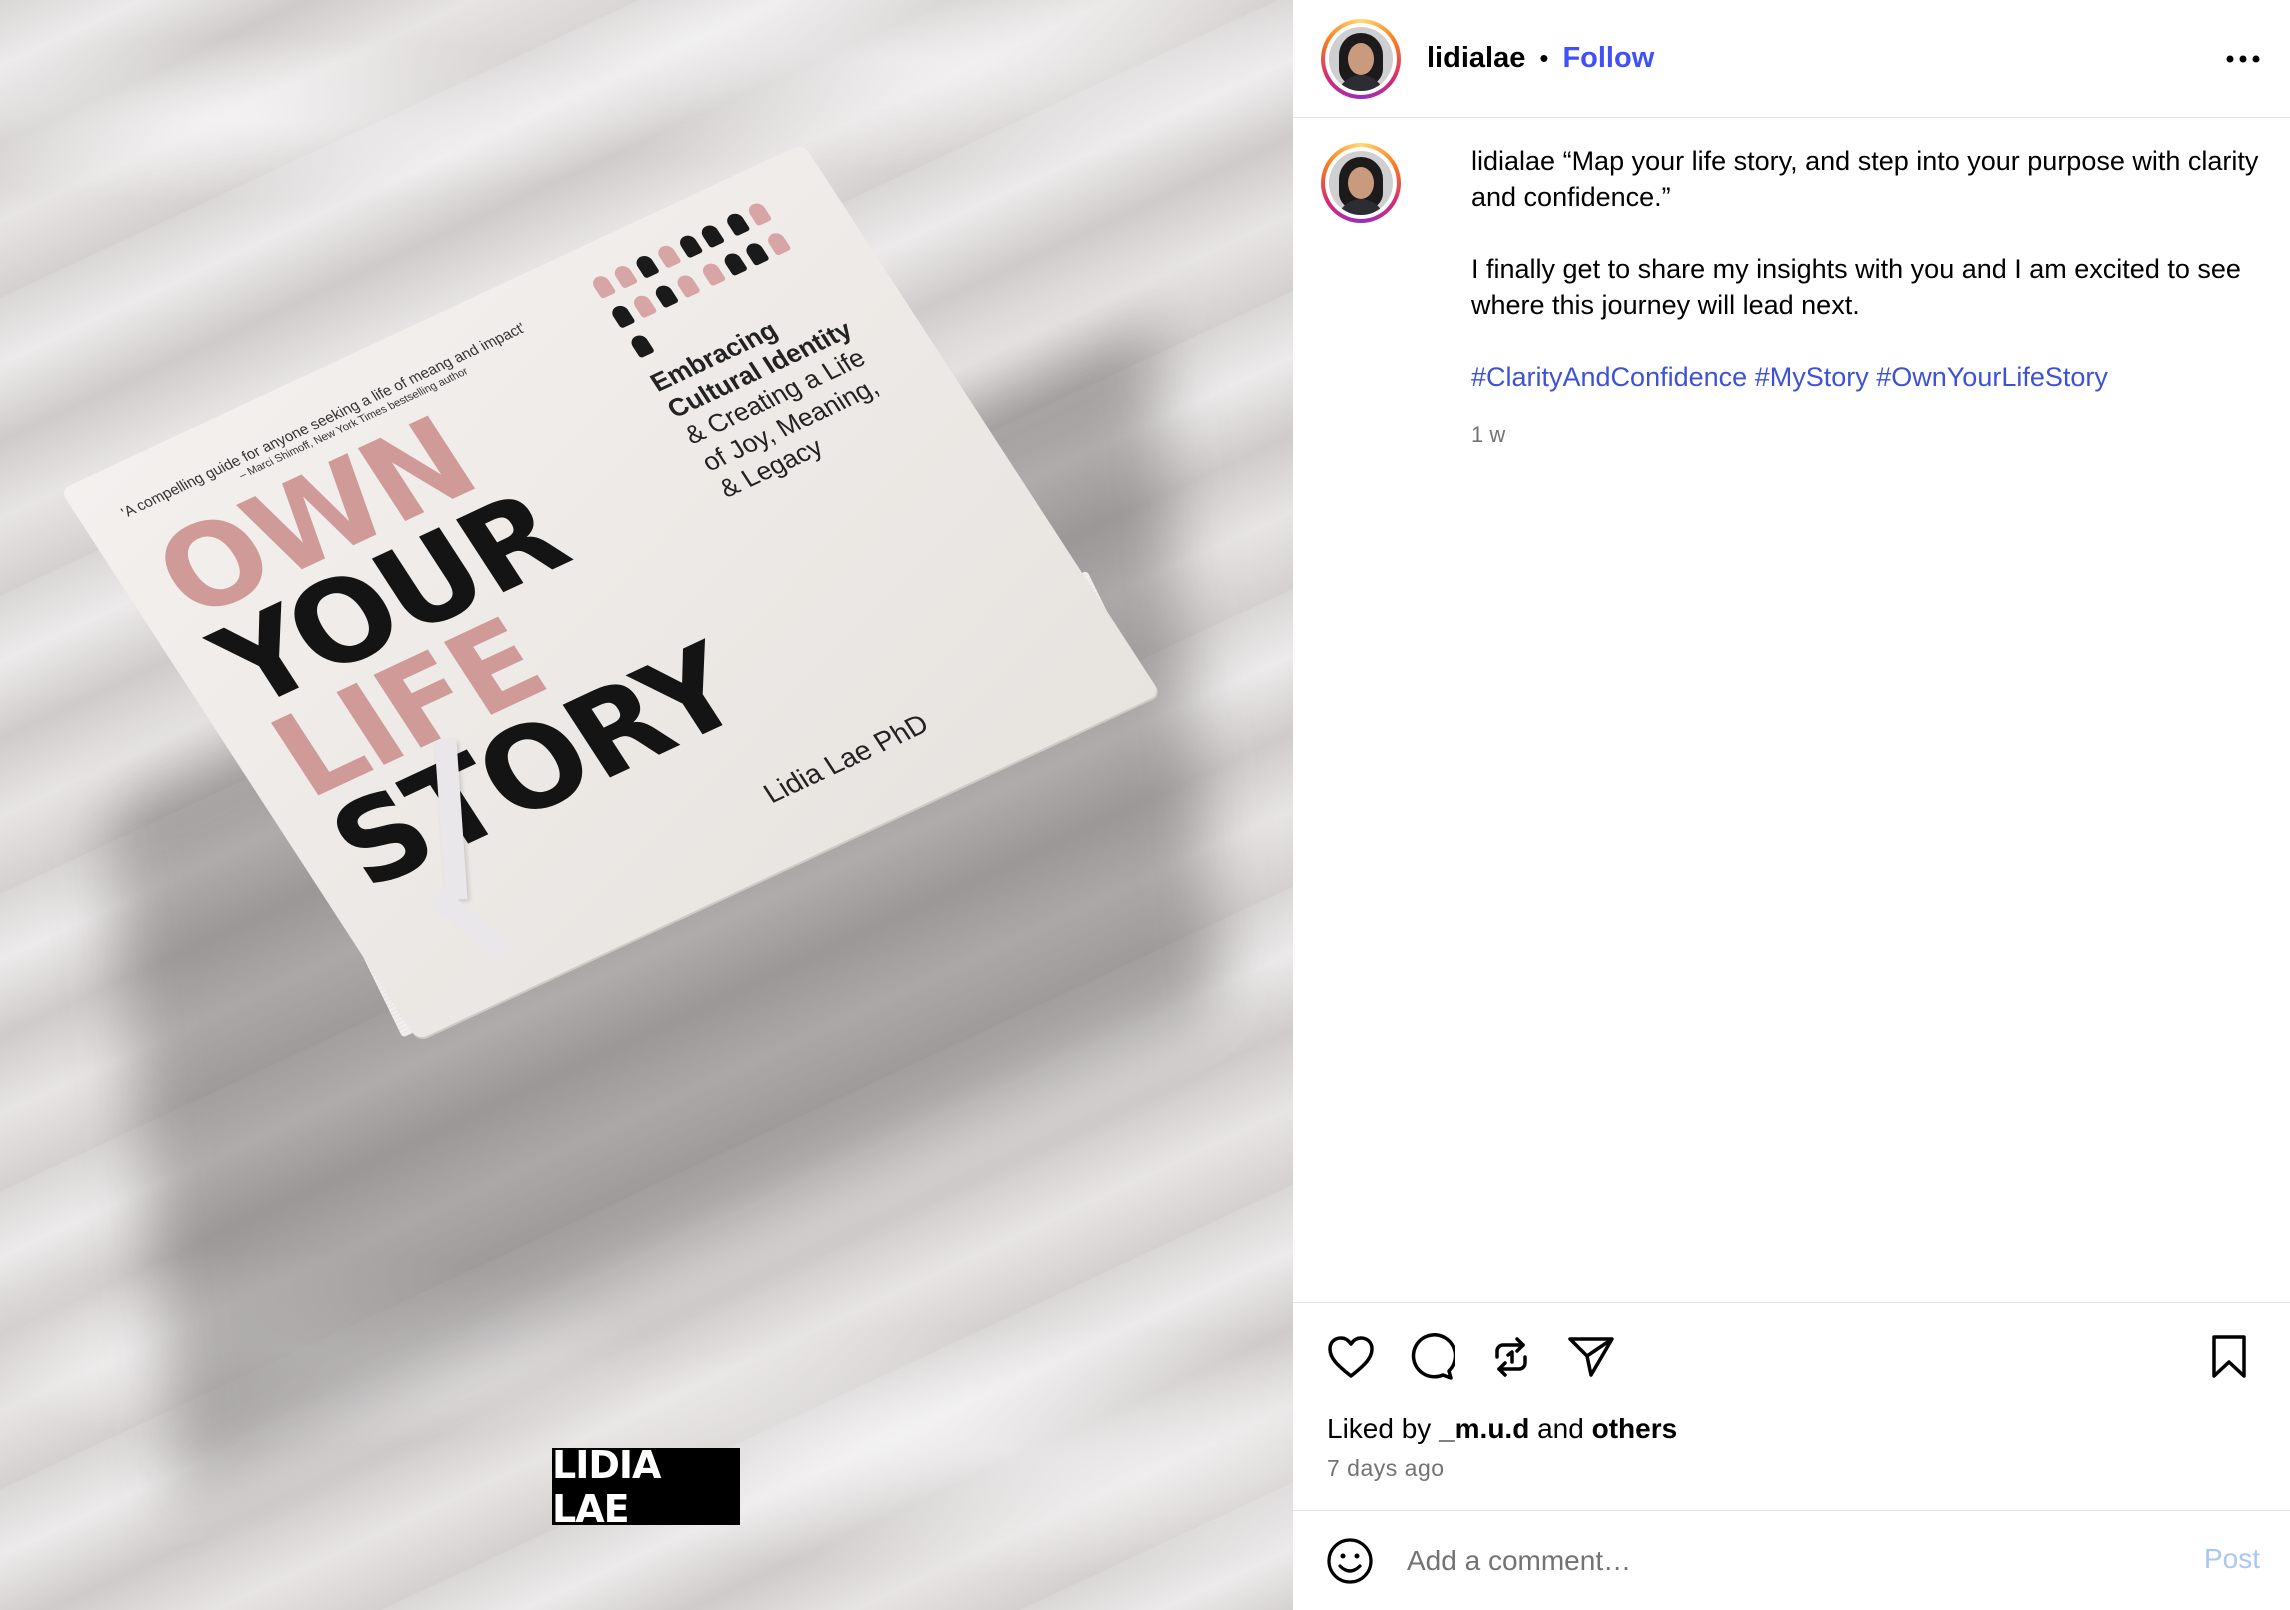 The image size is (2290, 1610). I want to click on repost-icon, so click(1511, 1357).